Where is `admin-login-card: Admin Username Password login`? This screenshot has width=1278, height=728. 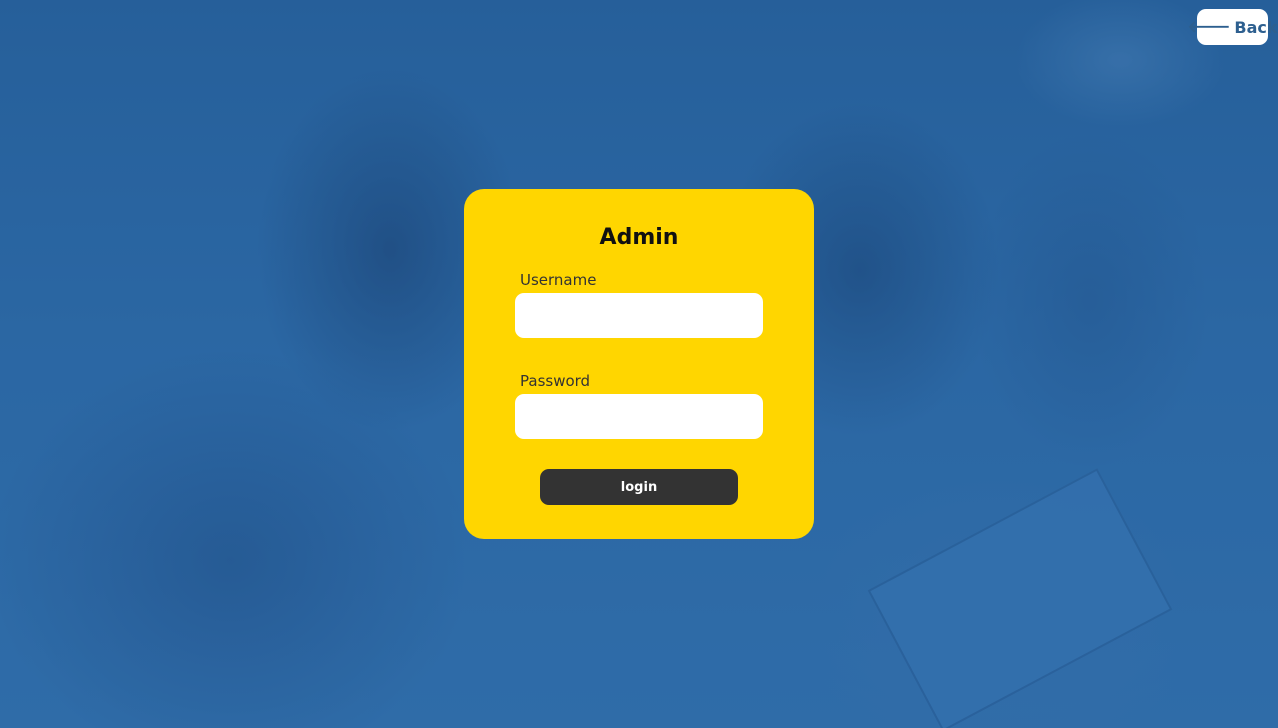
admin-login-card: Admin Username Password login is located at coordinates (639, 364).